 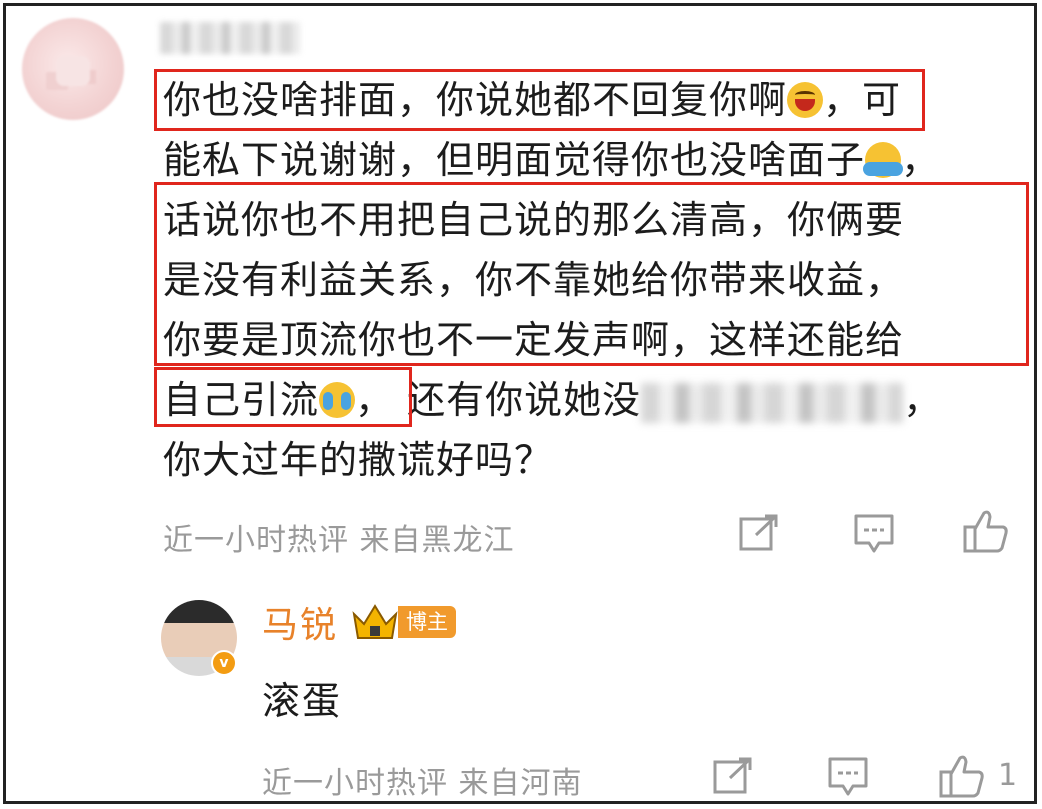 What do you see at coordinates (230, 38) in the screenshot?
I see `commenter-name-blurred` at bounding box center [230, 38].